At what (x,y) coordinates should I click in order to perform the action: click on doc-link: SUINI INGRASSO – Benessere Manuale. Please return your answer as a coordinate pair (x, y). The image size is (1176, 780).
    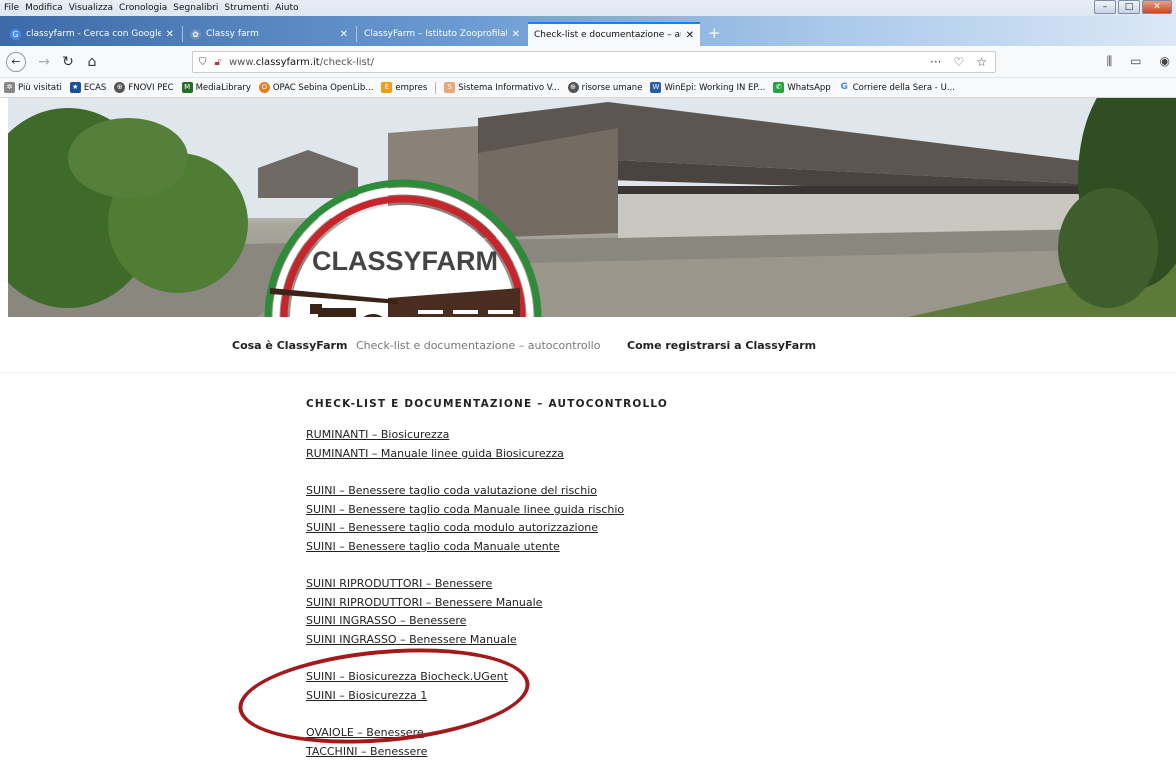
    Looking at the image, I should click on (606, 640).